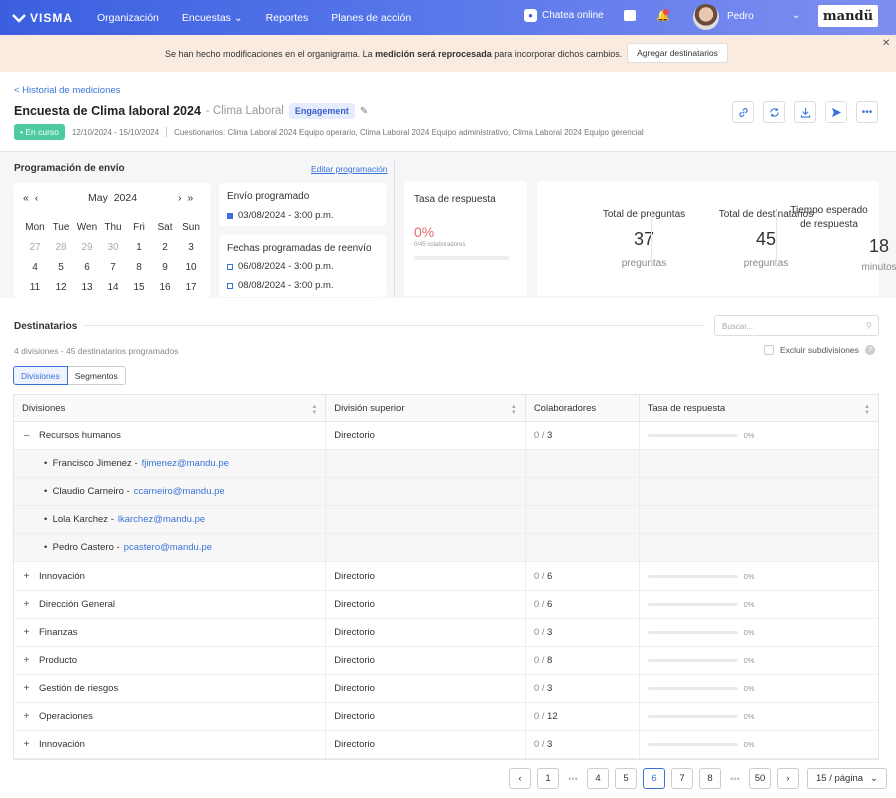  What do you see at coordinates (869, 350) in the screenshot?
I see `help-icon: ?` at bounding box center [869, 350].